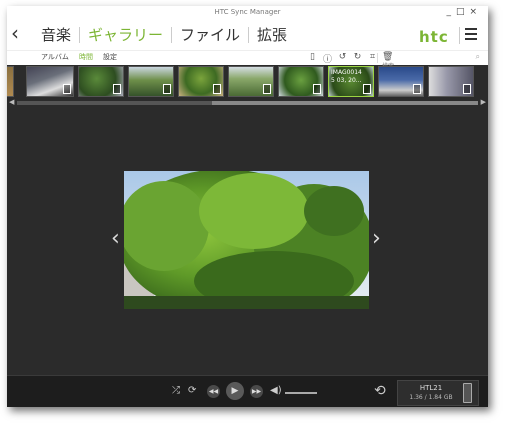  Describe the element at coordinates (247, 61) in the screenshot. I see `sub-nav: アルバム 時間 設定 ▯ ⓘ ↺ ↻ ⌗ 🗑 ⌕` at that location.